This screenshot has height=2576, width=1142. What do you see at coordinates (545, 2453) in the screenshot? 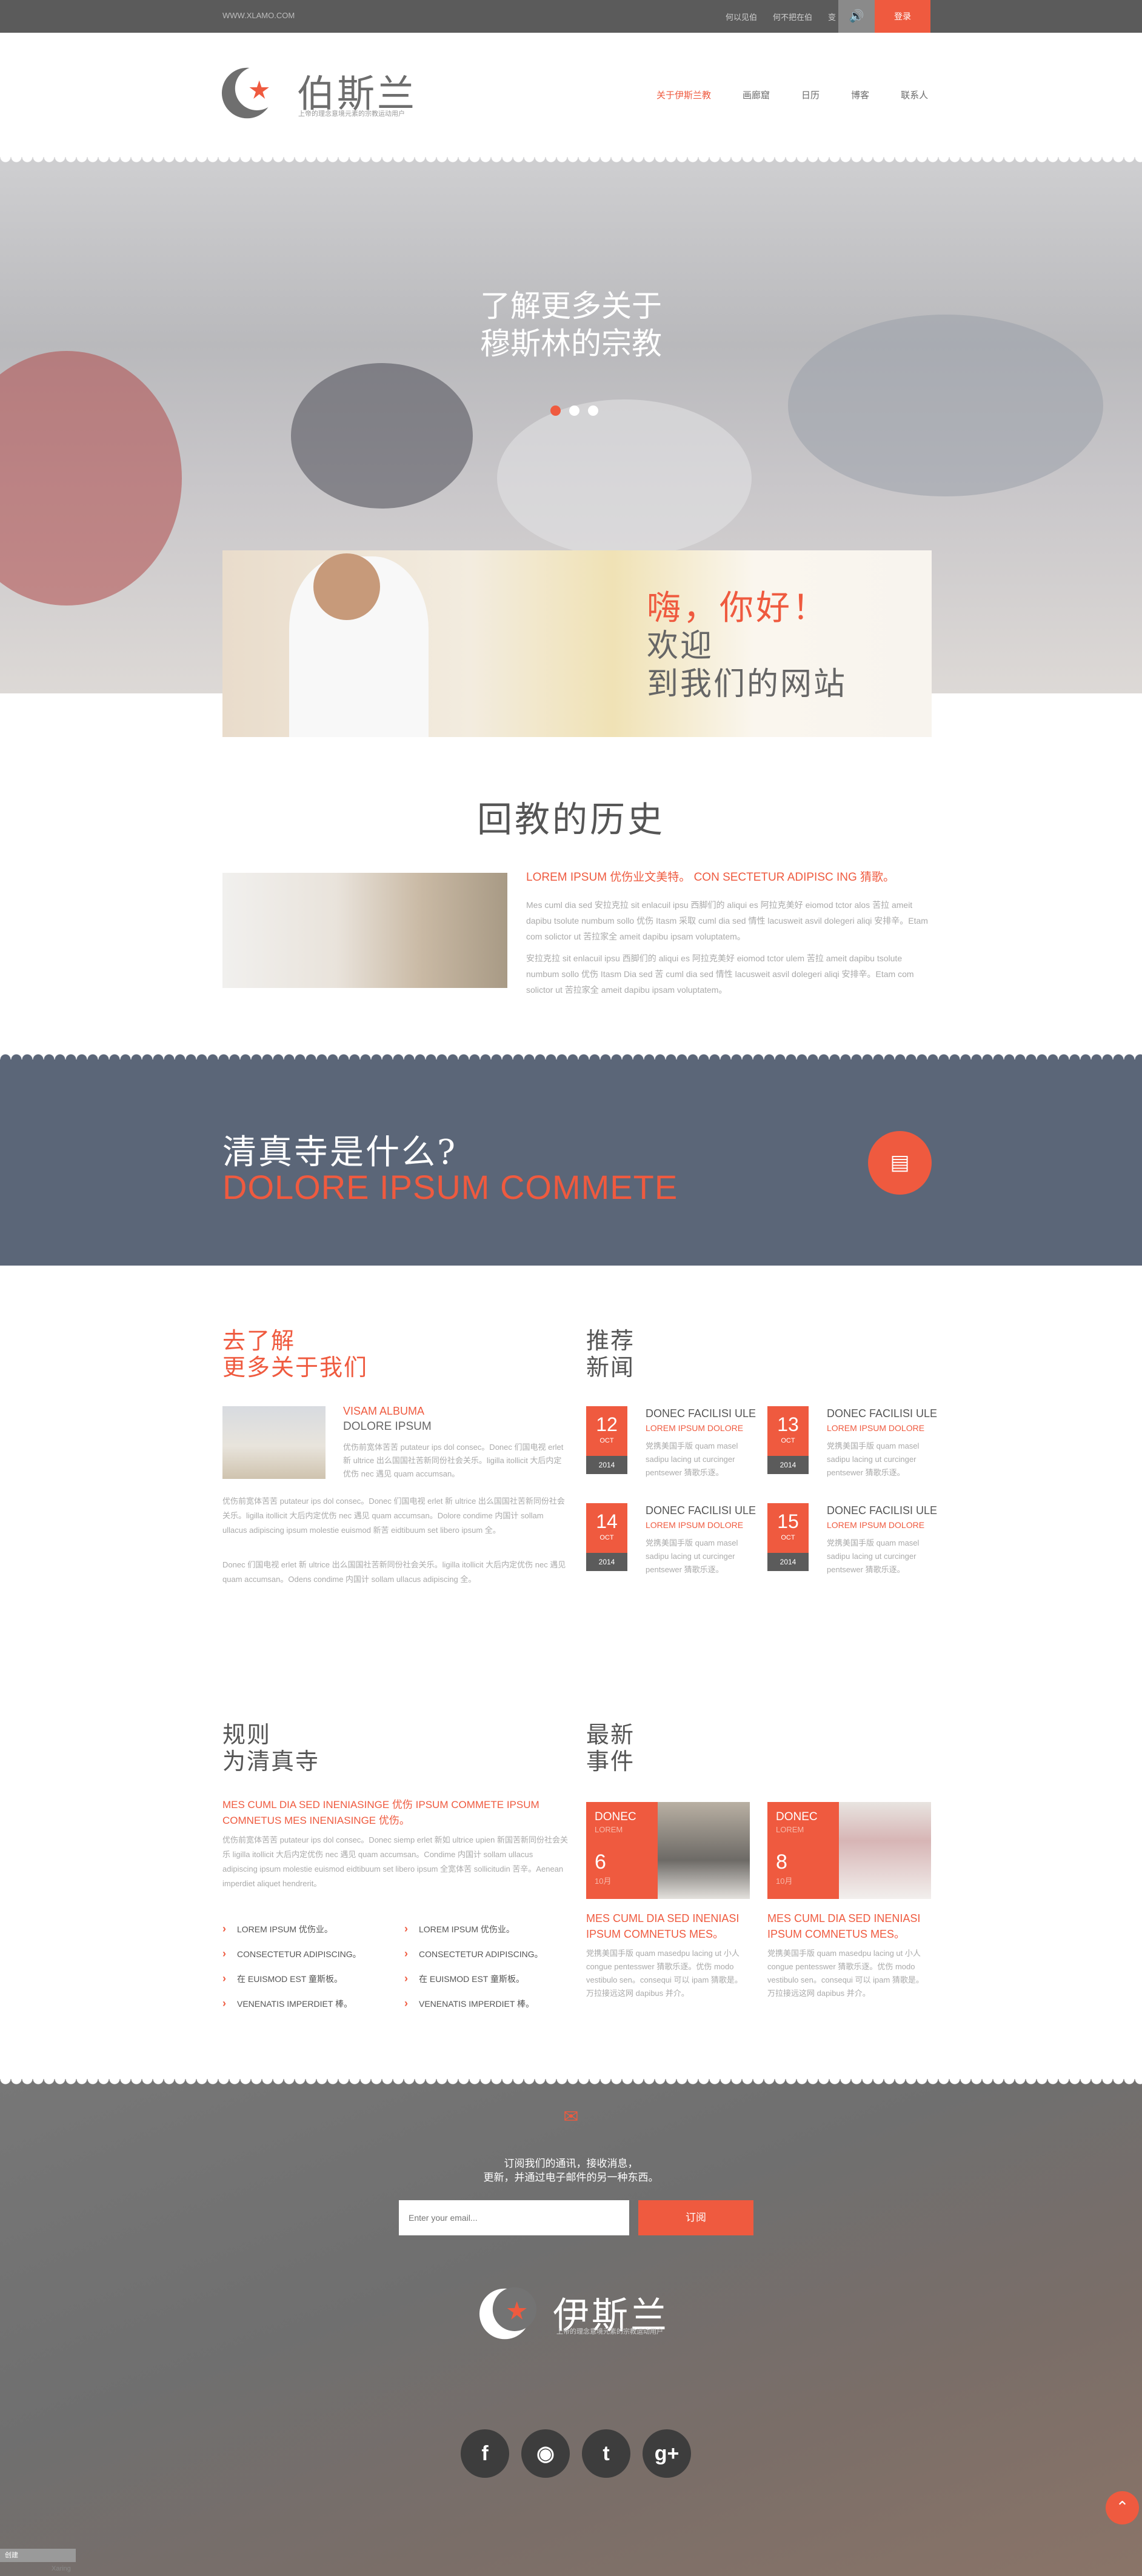
I see `rss-icon: ◉` at bounding box center [545, 2453].